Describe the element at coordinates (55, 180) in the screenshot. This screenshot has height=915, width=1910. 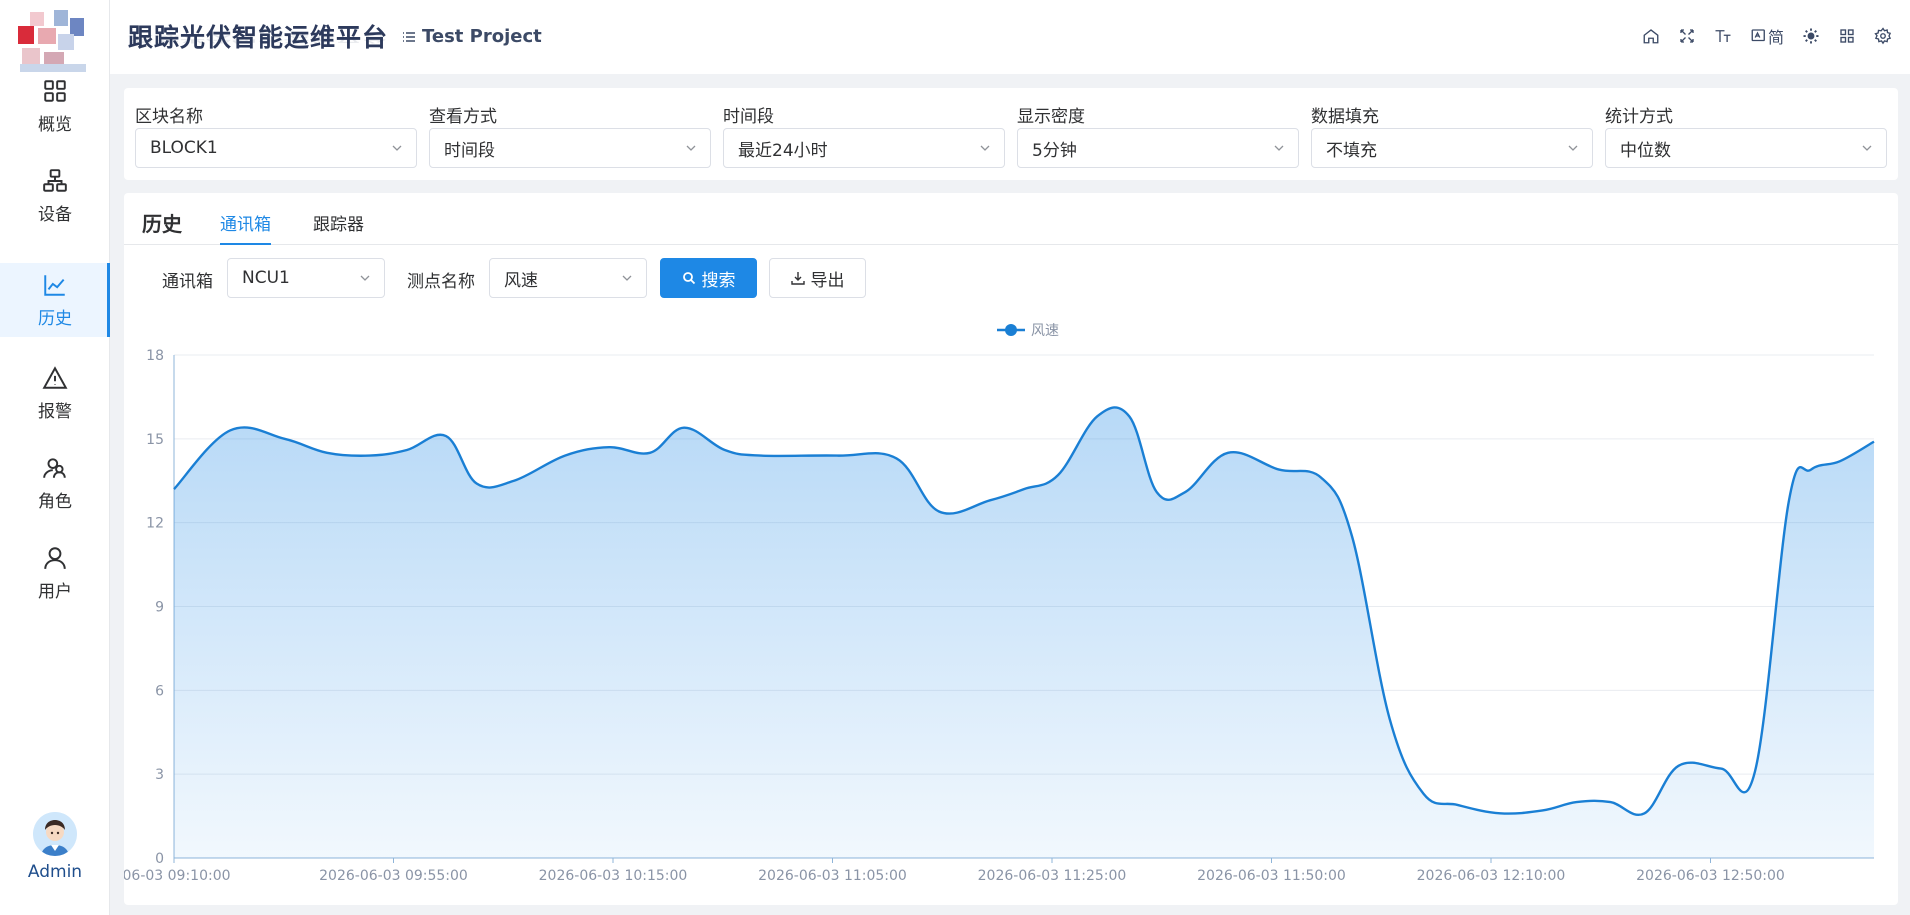
I see `device-icon` at that location.